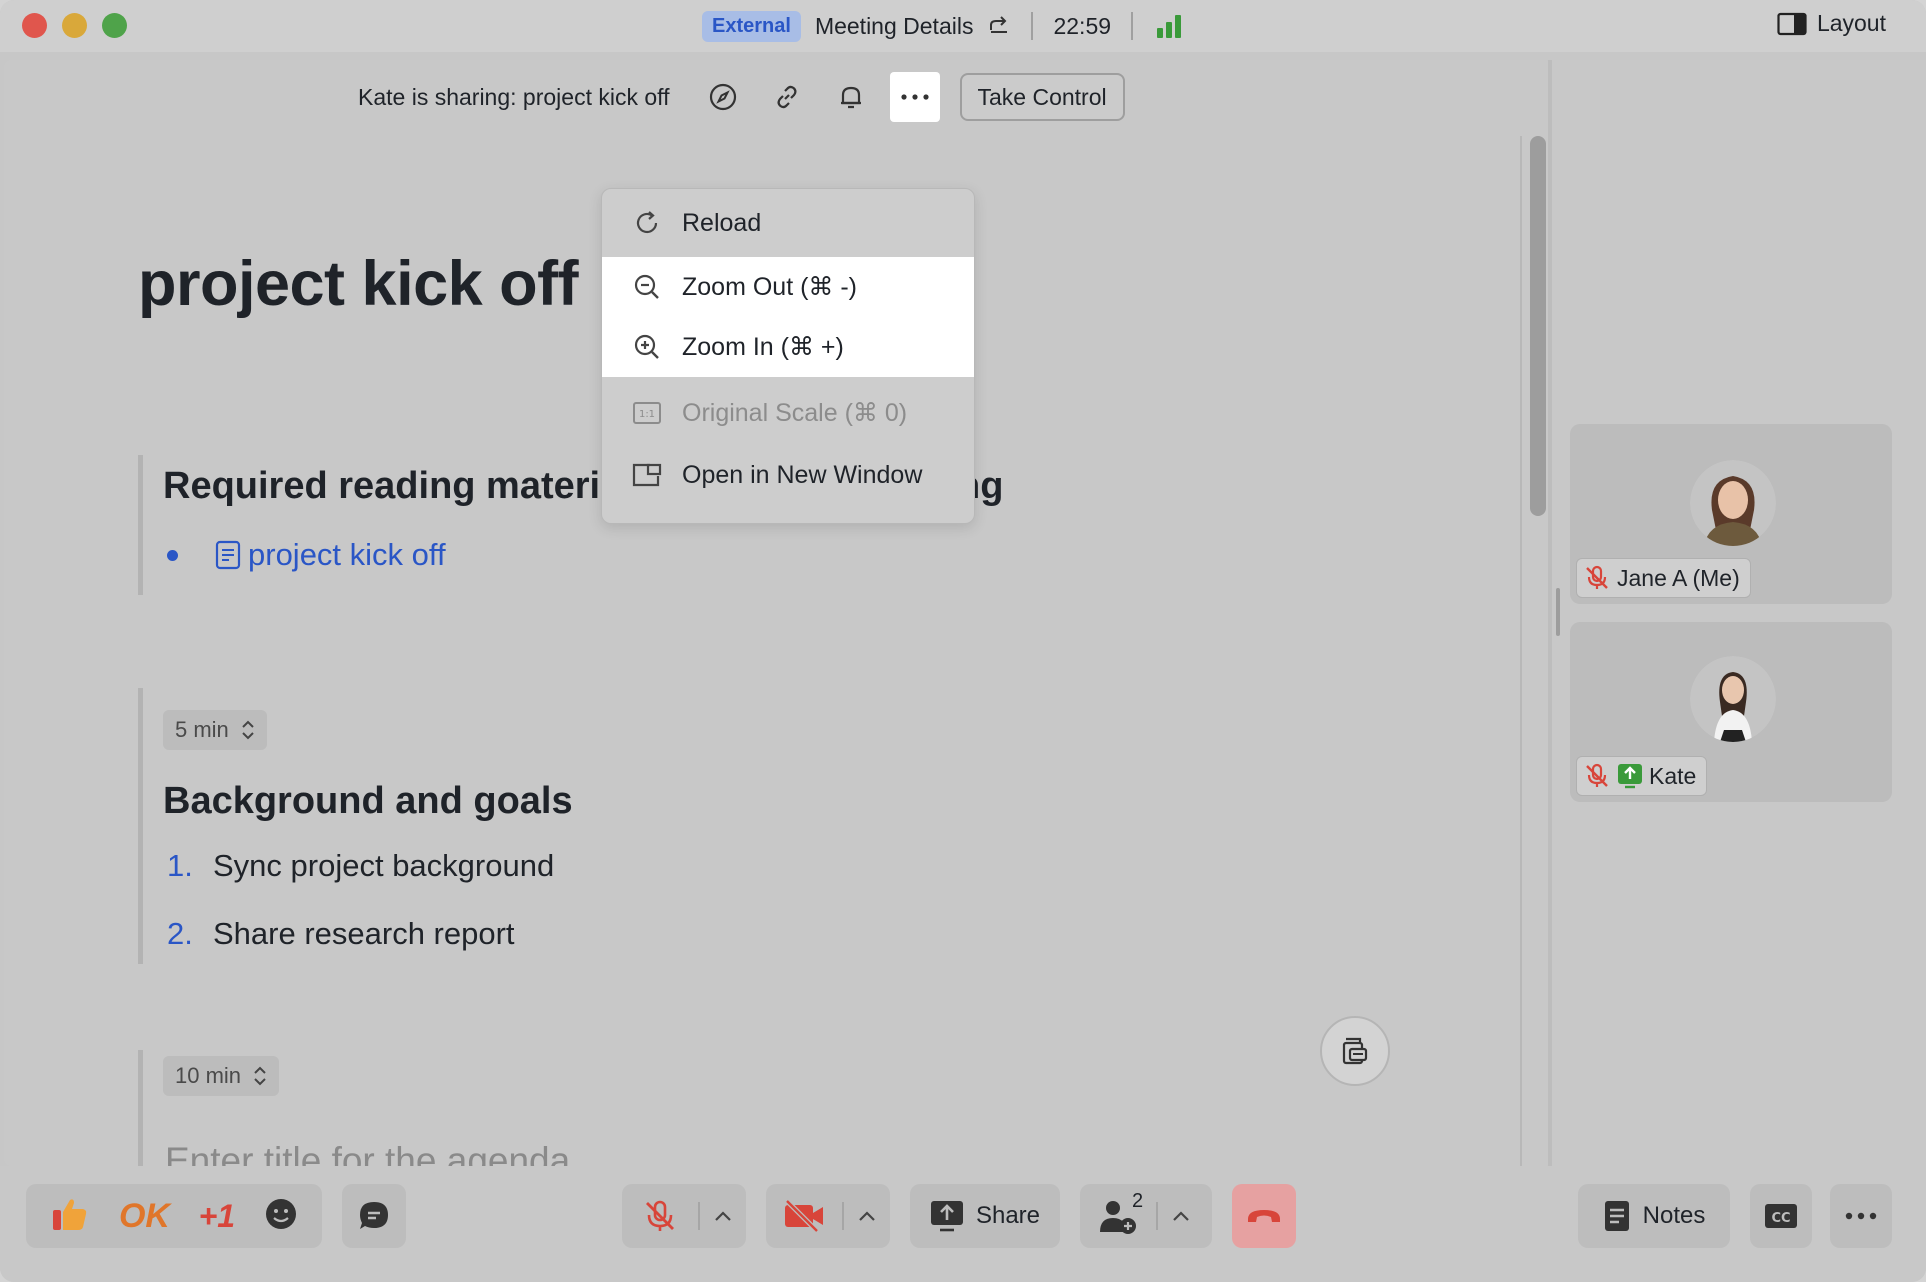 The image size is (1926, 1282). I want to click on comment-panel-button, so click(1355, 1051).